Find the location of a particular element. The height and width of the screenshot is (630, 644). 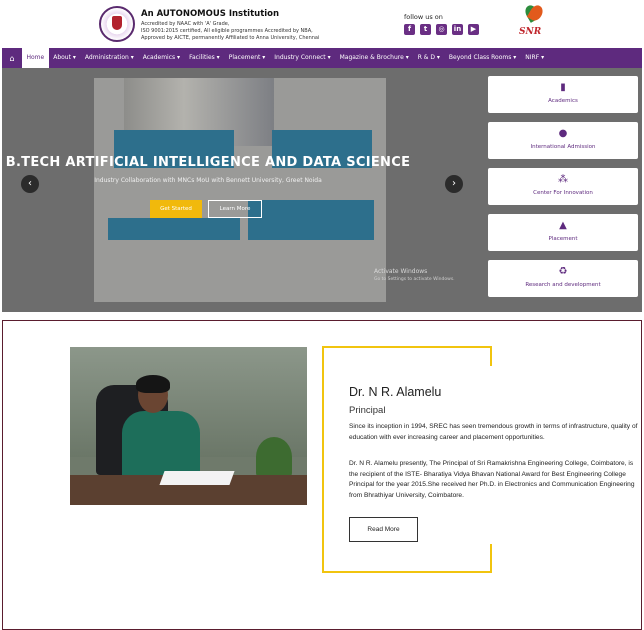

linkedin-icon: in is located at coordinates (457, 29).